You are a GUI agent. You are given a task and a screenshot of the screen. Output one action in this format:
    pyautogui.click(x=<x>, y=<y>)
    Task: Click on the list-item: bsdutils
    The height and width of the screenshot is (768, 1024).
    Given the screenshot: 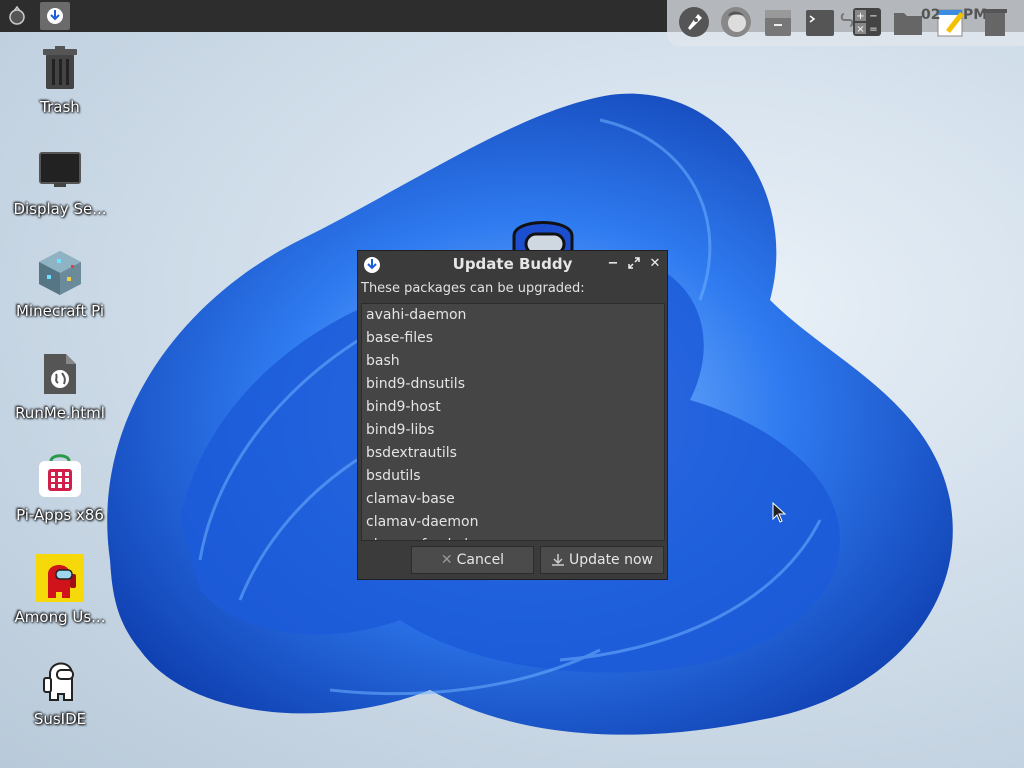 What is the action you would take?
    pyautogui.click(x=513, y=476)
    